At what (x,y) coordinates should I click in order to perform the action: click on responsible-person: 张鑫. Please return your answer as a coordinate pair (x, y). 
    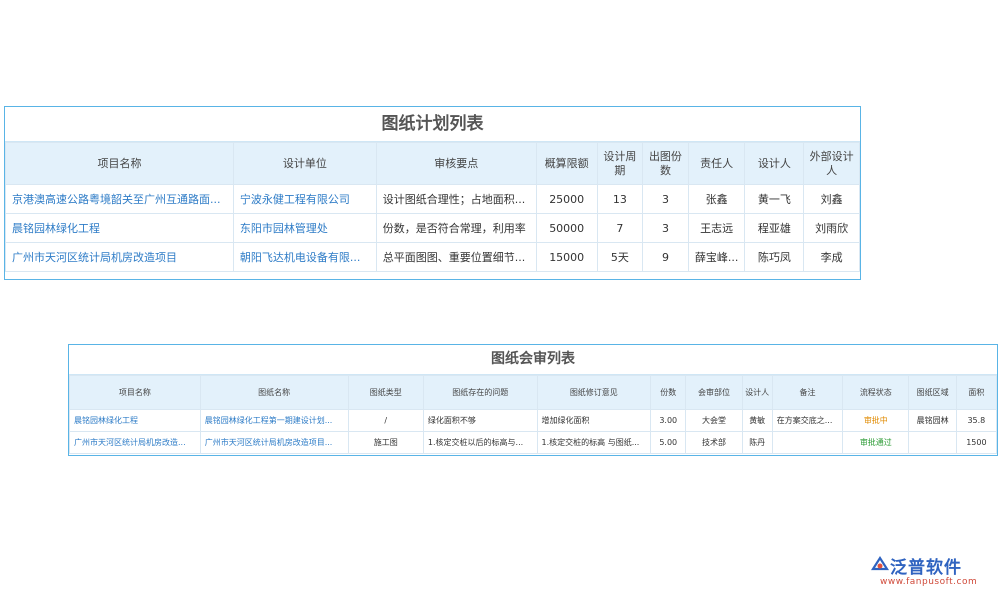
    Looking at the image, I should click on (716, 199).